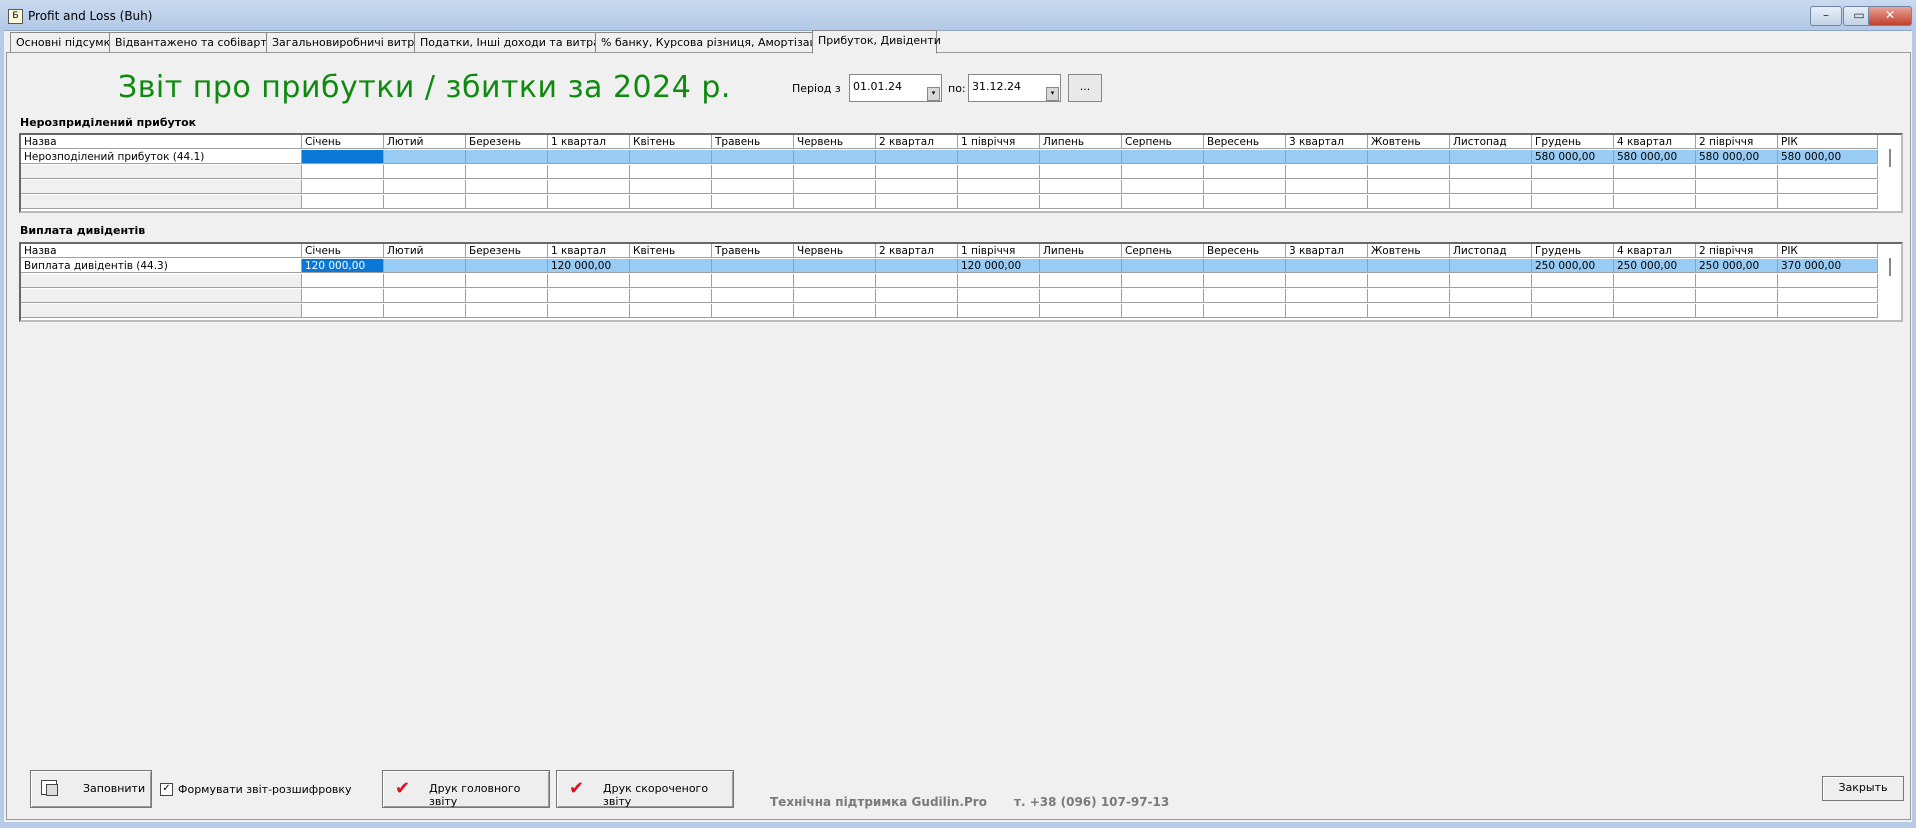 This screenshot has height=828, width=1916. What do you see at coordinates (1828, 142) in the screenshot?
I see `column-header: РІК` at bounding box center [1828, 142].